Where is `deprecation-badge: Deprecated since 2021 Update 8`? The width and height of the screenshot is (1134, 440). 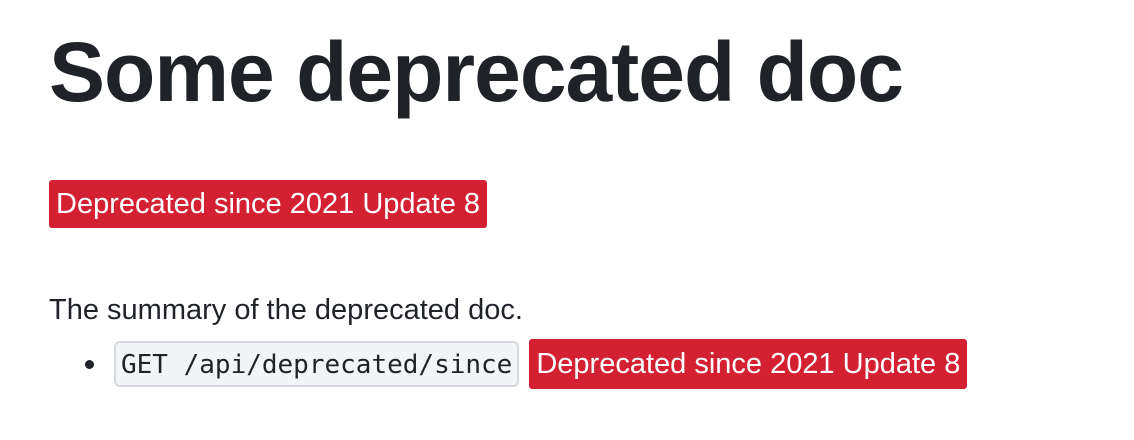 deprecation-badge: Deprecated since 2021 Update 8 is located at coordinates (268, 204).